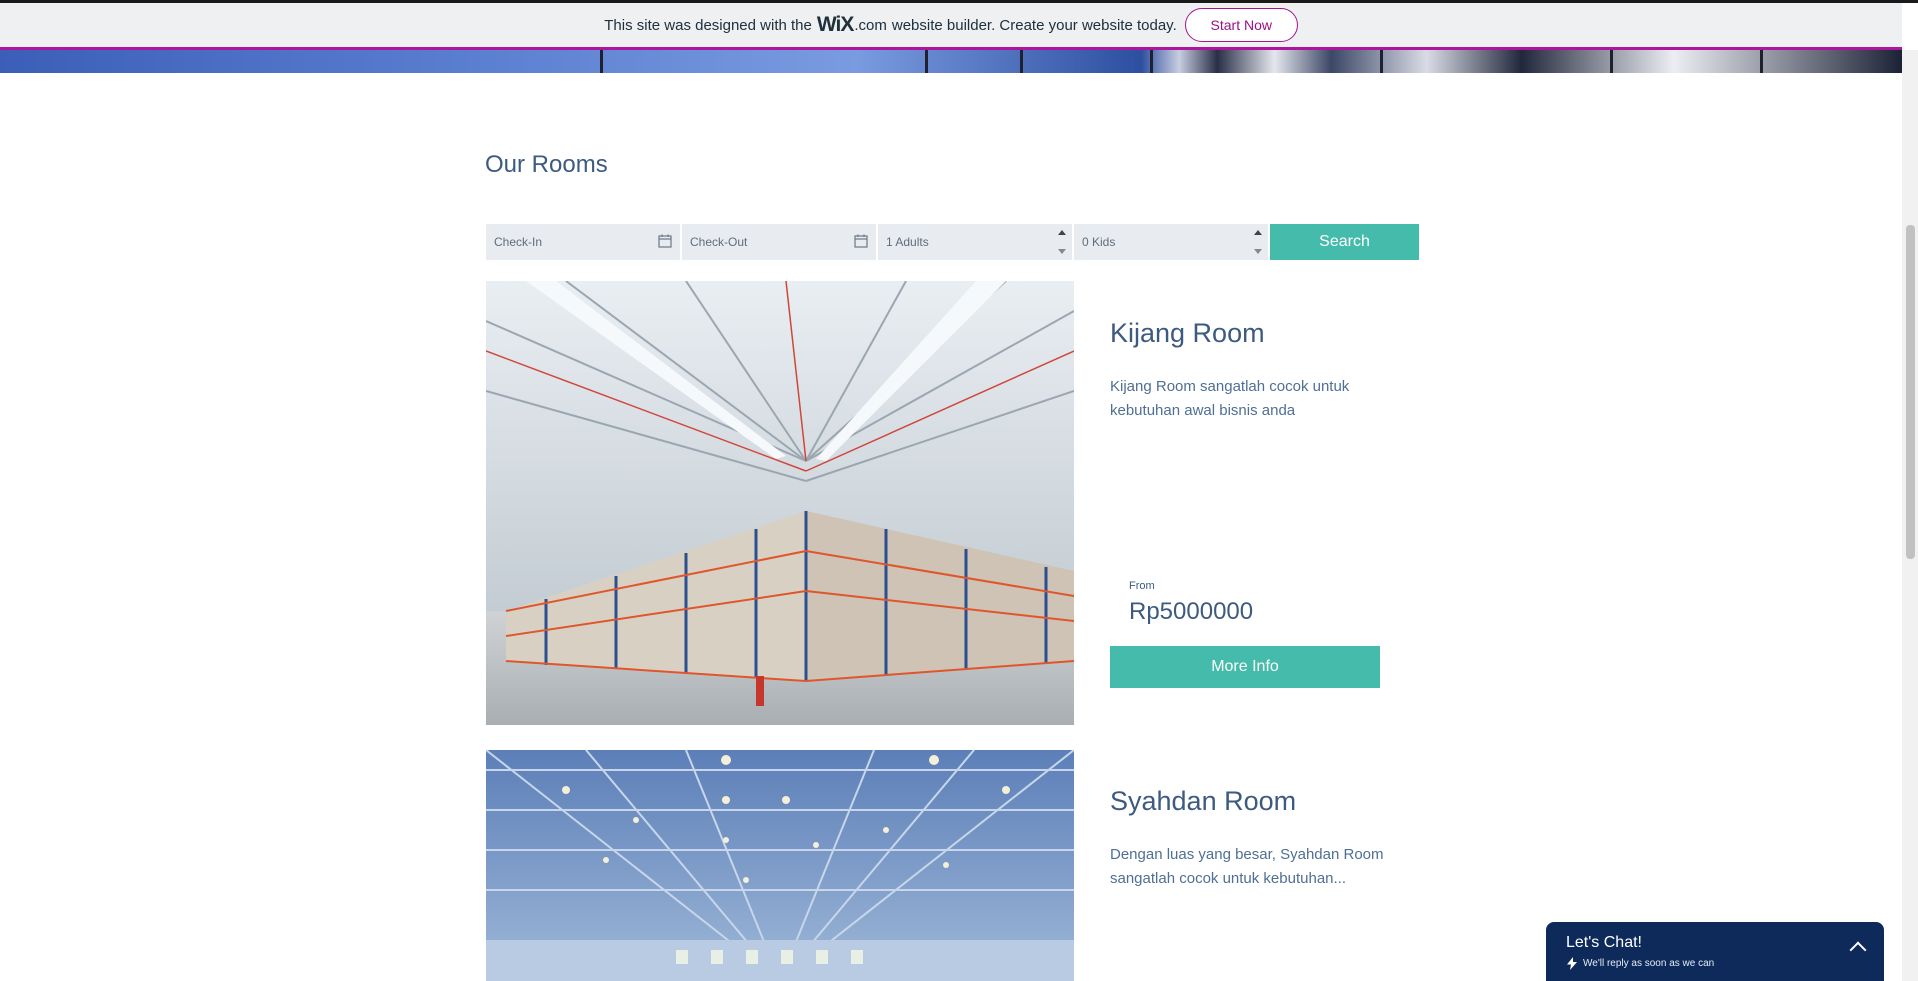  I want to click on search-button: Search, so click(1344, 242).